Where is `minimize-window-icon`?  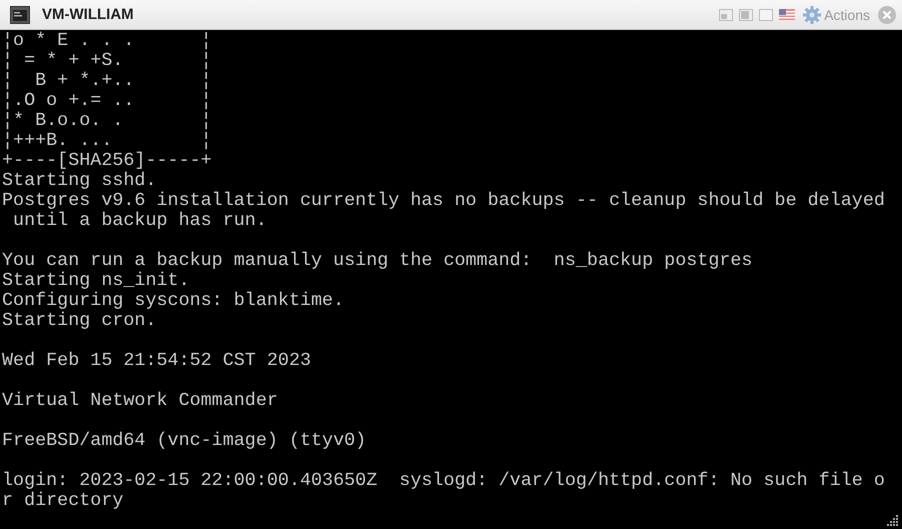 minimize-window-icon is located at coordinates (746, 14).